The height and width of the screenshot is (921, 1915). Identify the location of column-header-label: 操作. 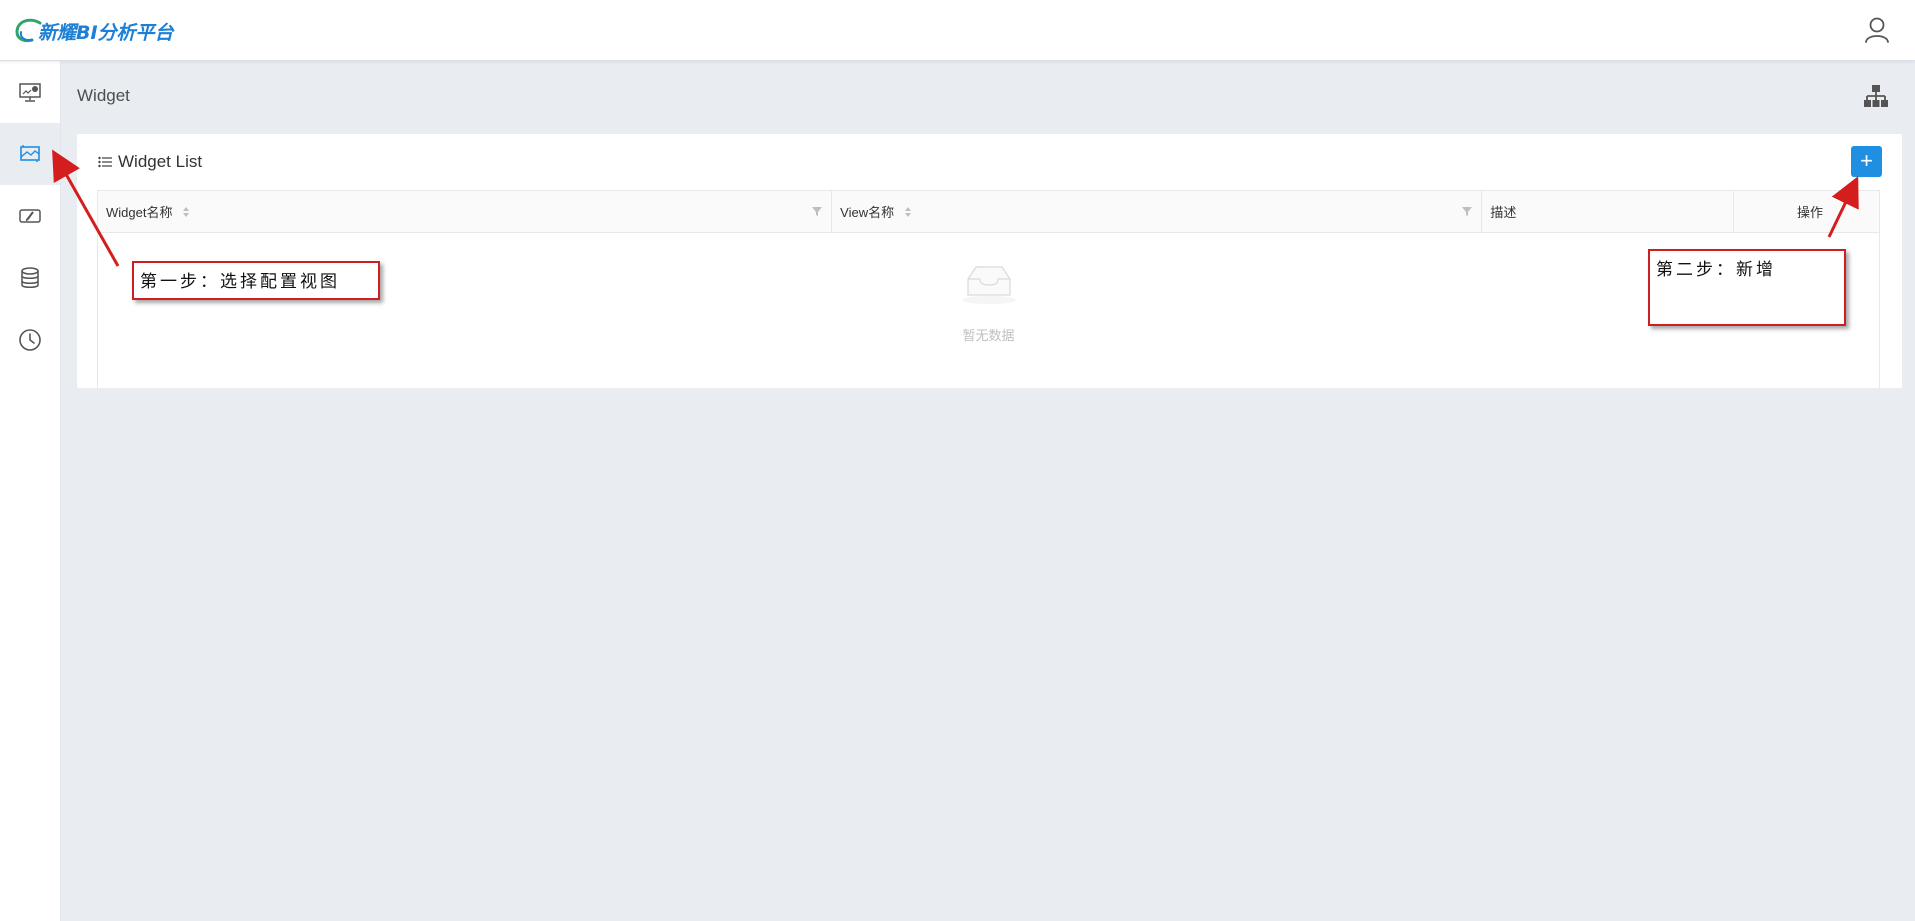
(1809, 212).